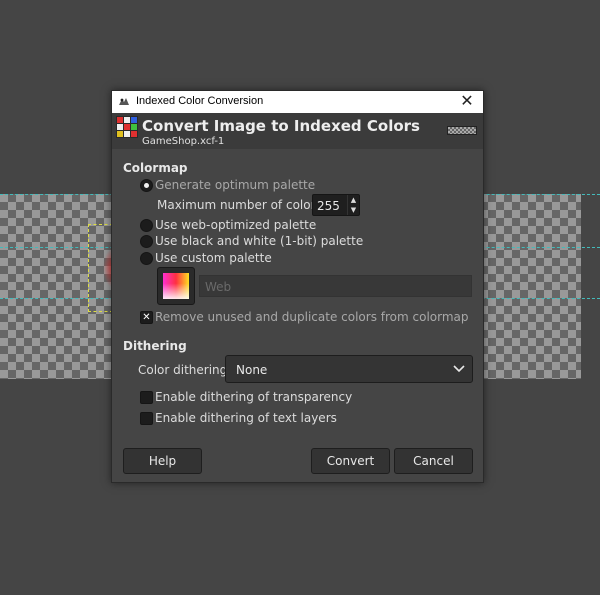  What do you see at coordinates (252, 370) in the screenshot?
I see `color-dithering-value: None` at bounding box center [252, 370].